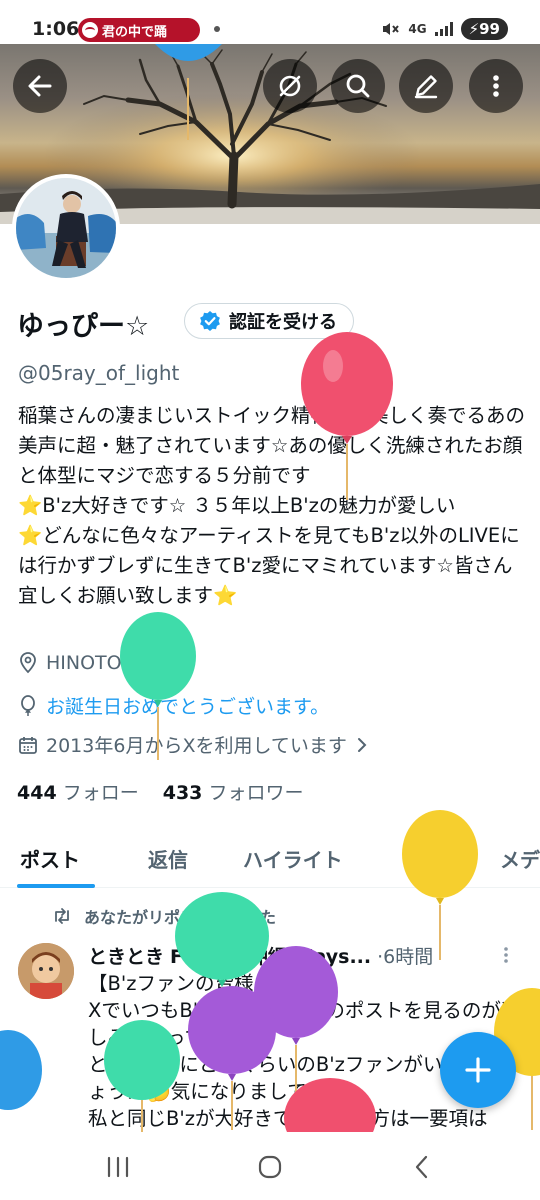  Describe the element at coordinates (283, 322) in the screenshot. I see `get-verified-label: 認証を受ける` at that location.